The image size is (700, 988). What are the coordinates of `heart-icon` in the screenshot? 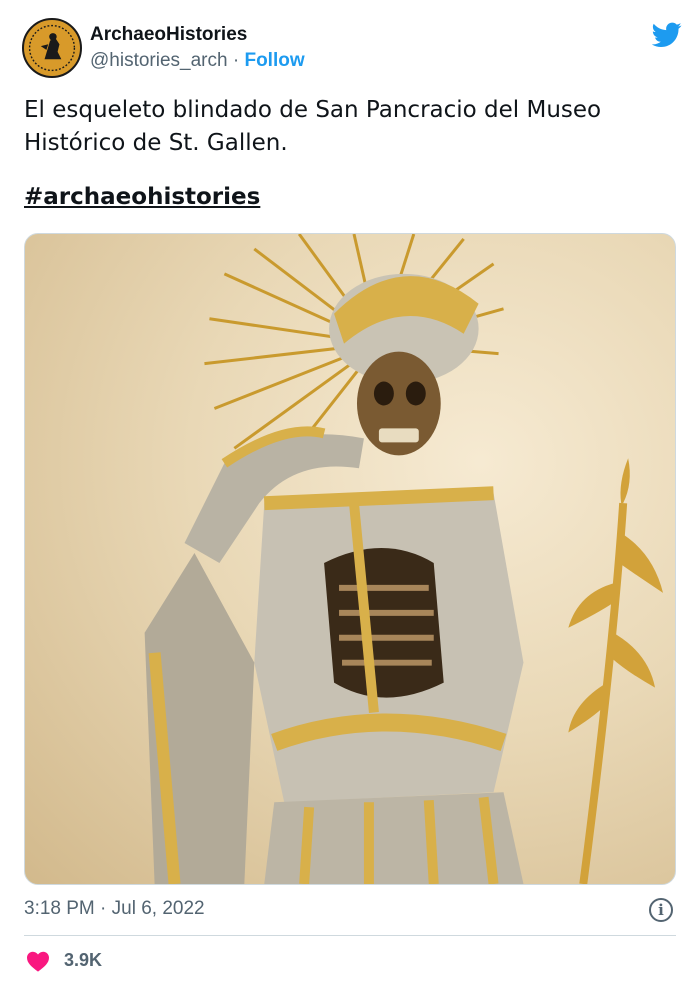 It's located at (38, 961).